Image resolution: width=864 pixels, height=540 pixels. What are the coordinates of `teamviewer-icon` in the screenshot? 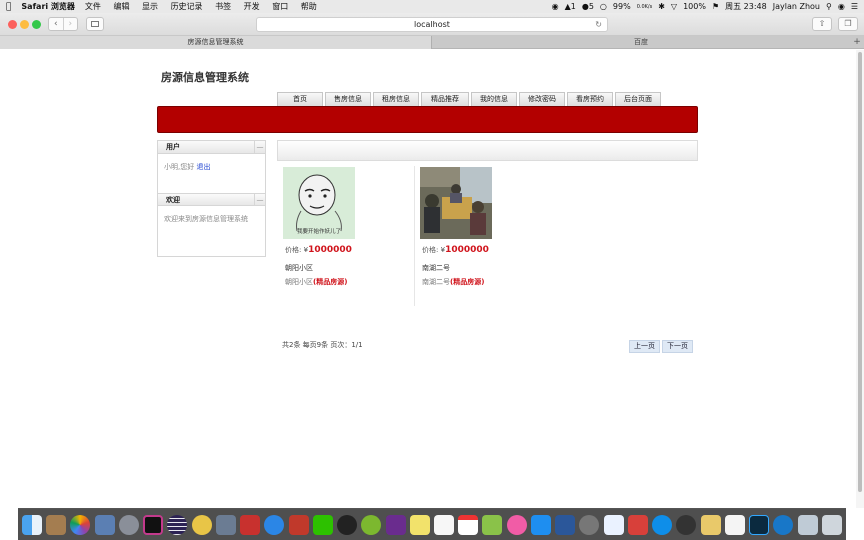 It's located at (662, 524).